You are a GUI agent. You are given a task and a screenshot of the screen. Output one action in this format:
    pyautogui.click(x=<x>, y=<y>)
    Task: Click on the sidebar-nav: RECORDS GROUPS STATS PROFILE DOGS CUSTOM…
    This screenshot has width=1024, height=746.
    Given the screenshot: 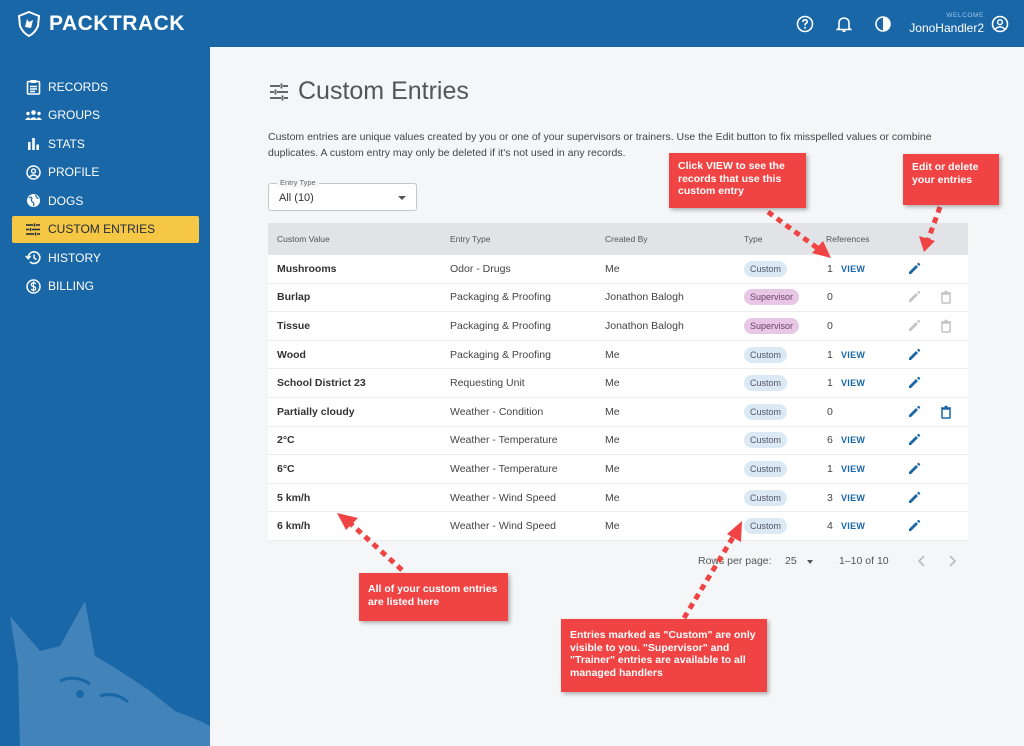 What is the action you would take?
    pyautogui.click(x=105, y=187)
    